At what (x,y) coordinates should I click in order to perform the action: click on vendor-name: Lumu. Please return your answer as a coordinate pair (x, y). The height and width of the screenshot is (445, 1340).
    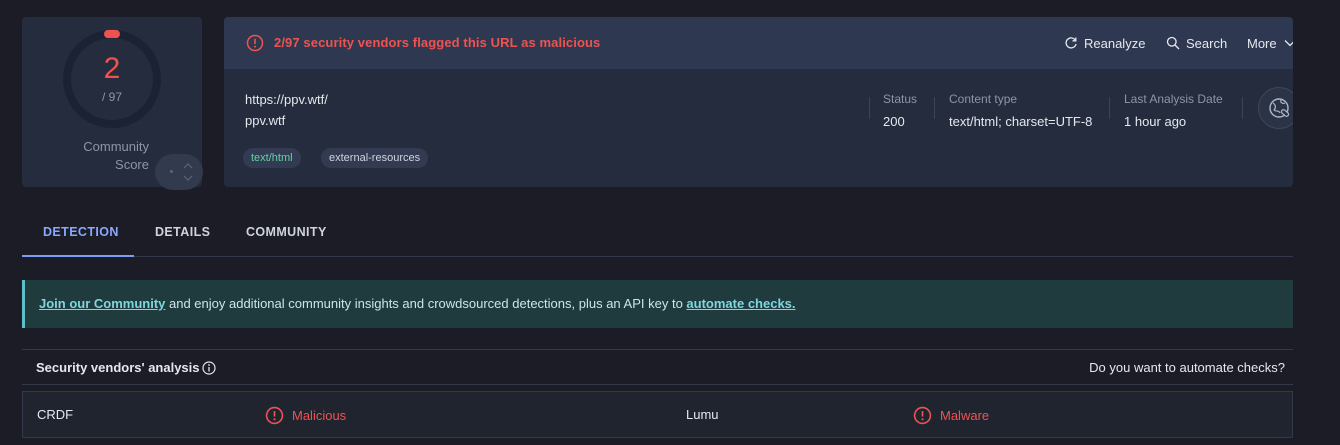
    Looking at the image, I should click on (702, 414).